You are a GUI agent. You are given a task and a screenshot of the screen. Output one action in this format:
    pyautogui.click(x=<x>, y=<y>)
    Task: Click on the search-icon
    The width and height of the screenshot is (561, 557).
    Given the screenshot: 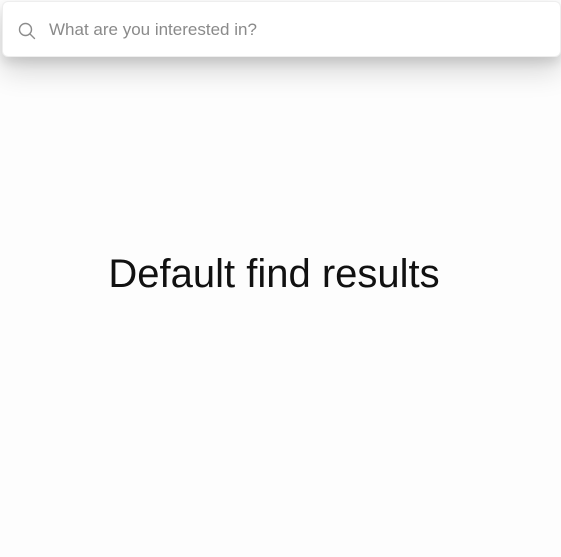 What is the action you would take?
    pyautogui.click(x=27, y=31)
    